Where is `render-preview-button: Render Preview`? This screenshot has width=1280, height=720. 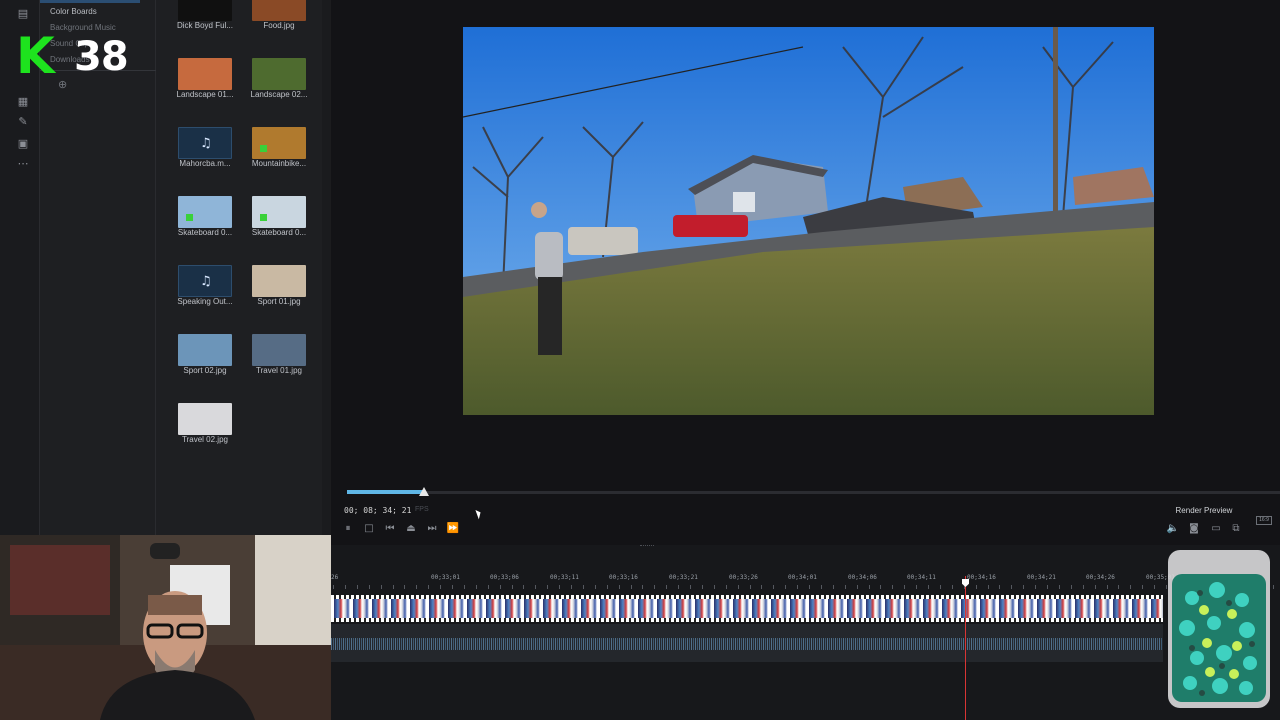
render-preview-button: Render Preview is located at coordinates (1204, 511).